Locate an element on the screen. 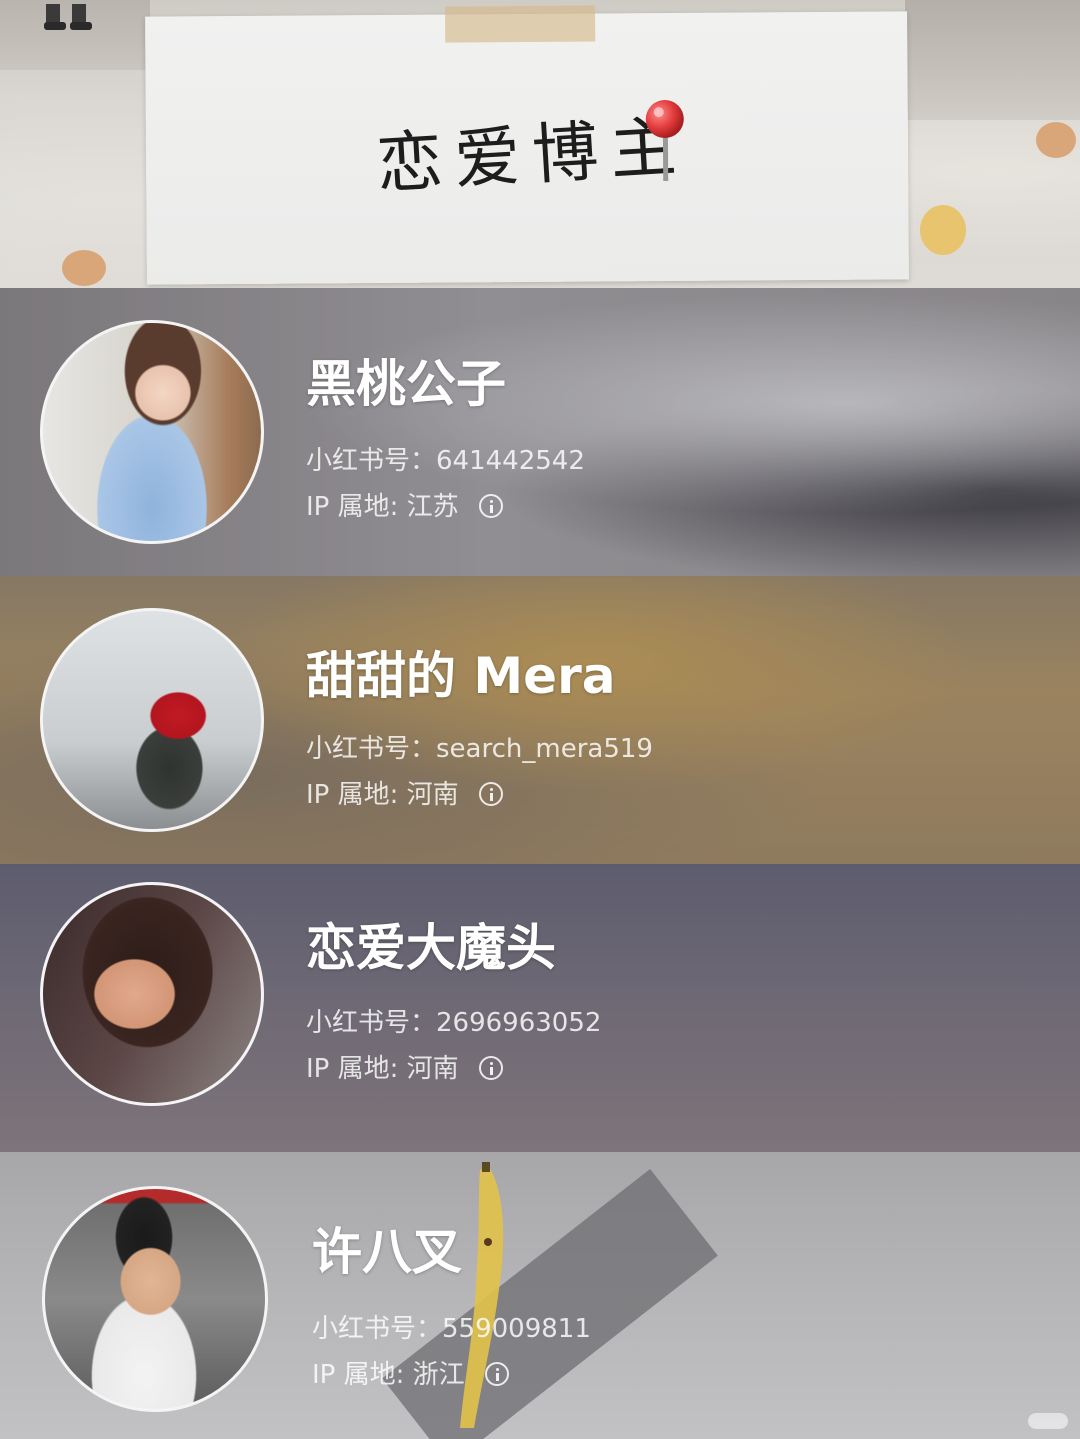 The image size is (1080, 1439). id-value: 559009811 is located at coordinates (516, 1329).